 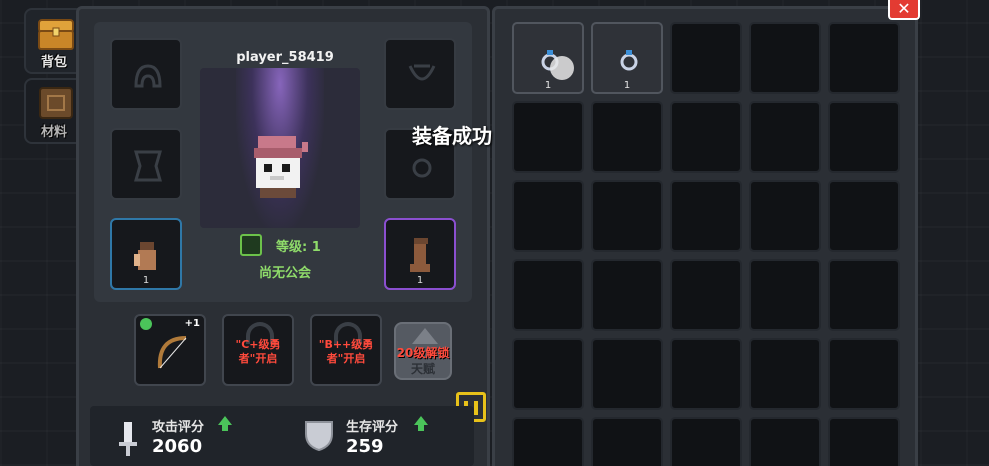 I want to click on bow-icon, so click(x=172, y=352).